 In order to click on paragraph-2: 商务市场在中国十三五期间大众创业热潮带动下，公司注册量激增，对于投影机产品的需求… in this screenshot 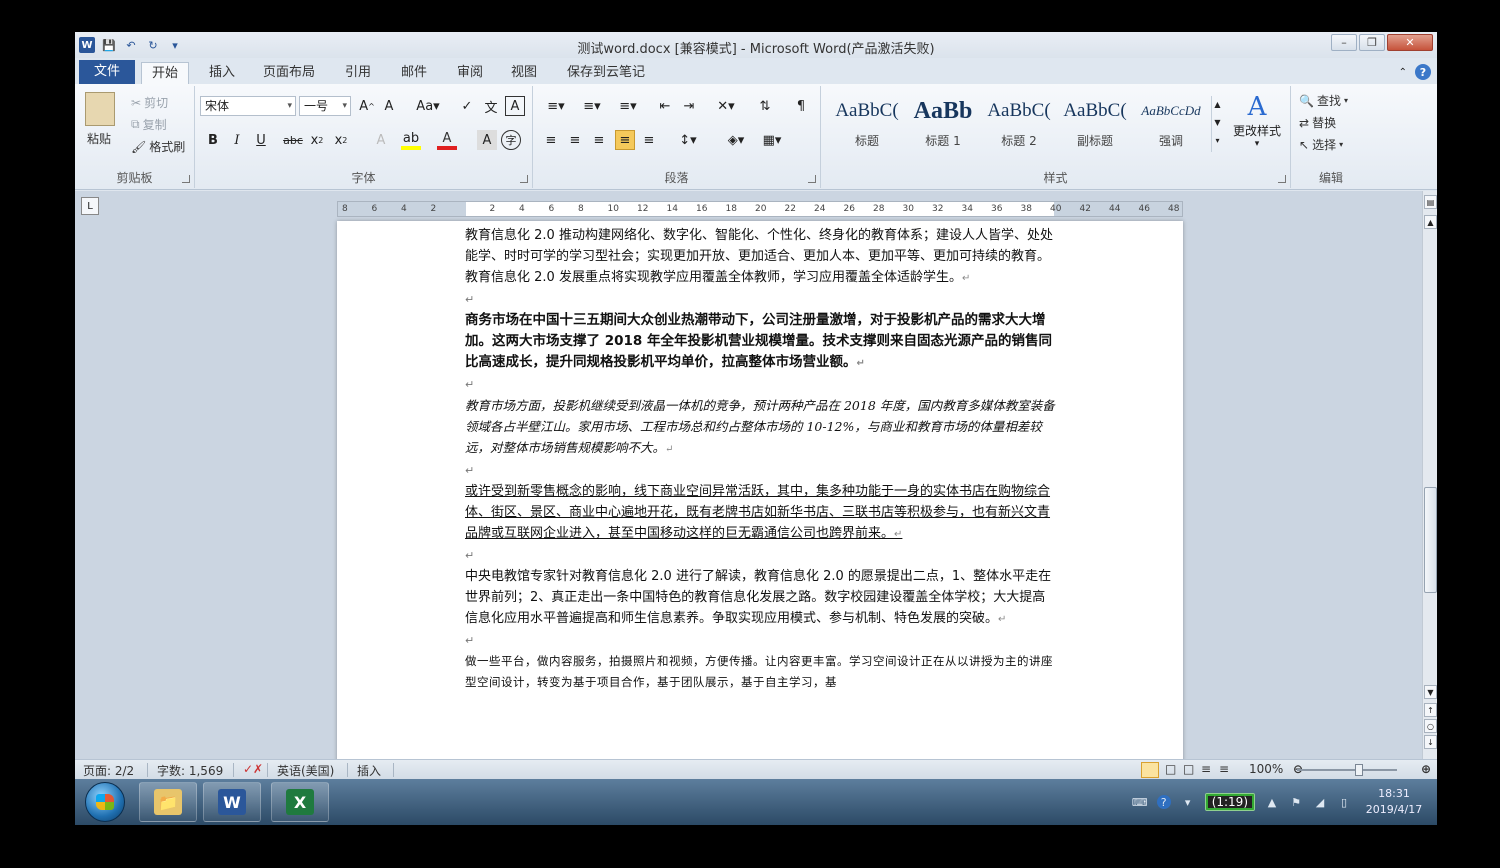, I will do `click(760, 342)`.